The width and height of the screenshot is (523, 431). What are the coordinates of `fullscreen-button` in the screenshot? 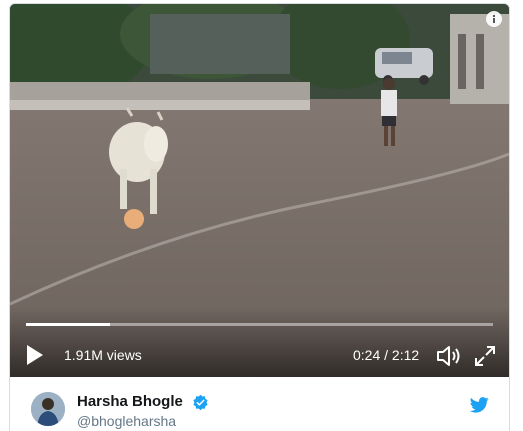 It's located at (485, 356).